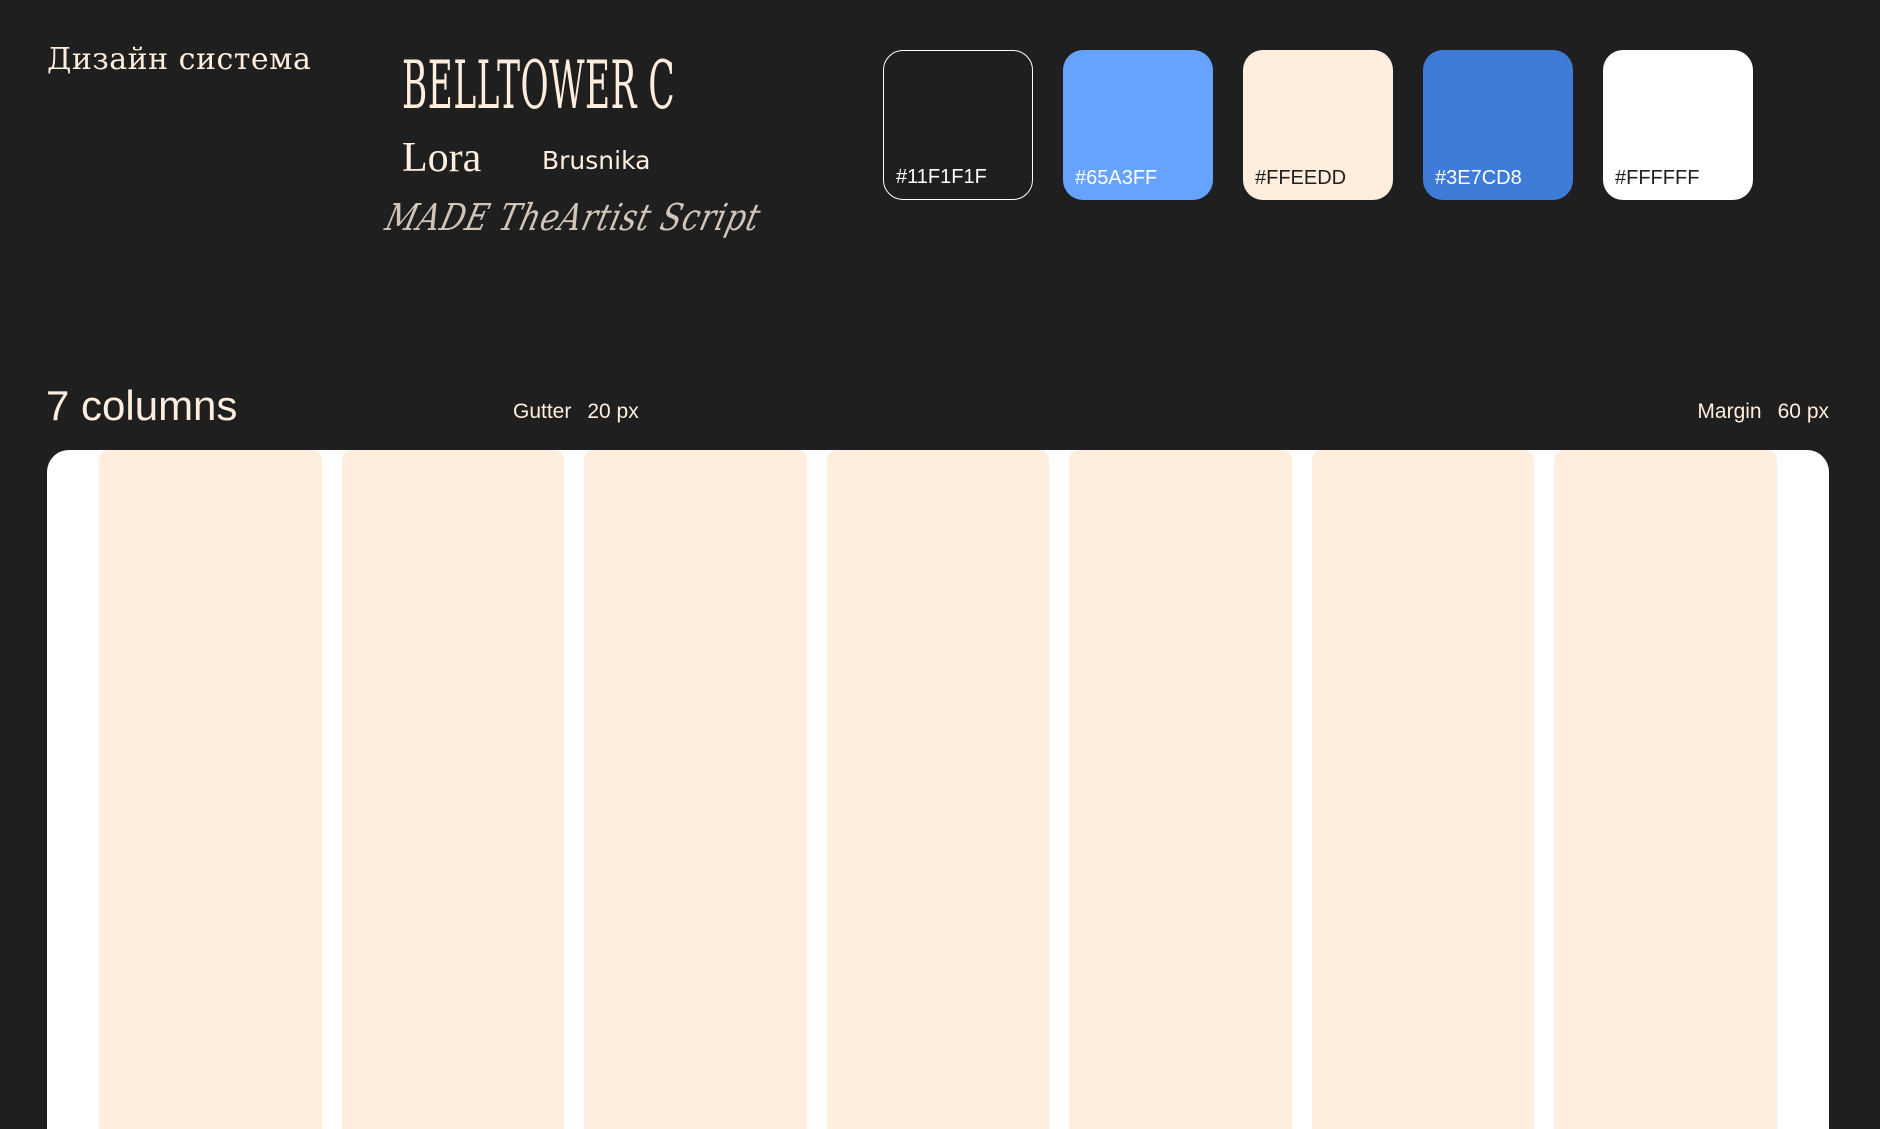 This screenshot has width=1880, height=1129. What do you see at coordinates (958, 125) in the screenshot?
I see `color-swatch: #11F1F1F` at bounding box center [958, 125].